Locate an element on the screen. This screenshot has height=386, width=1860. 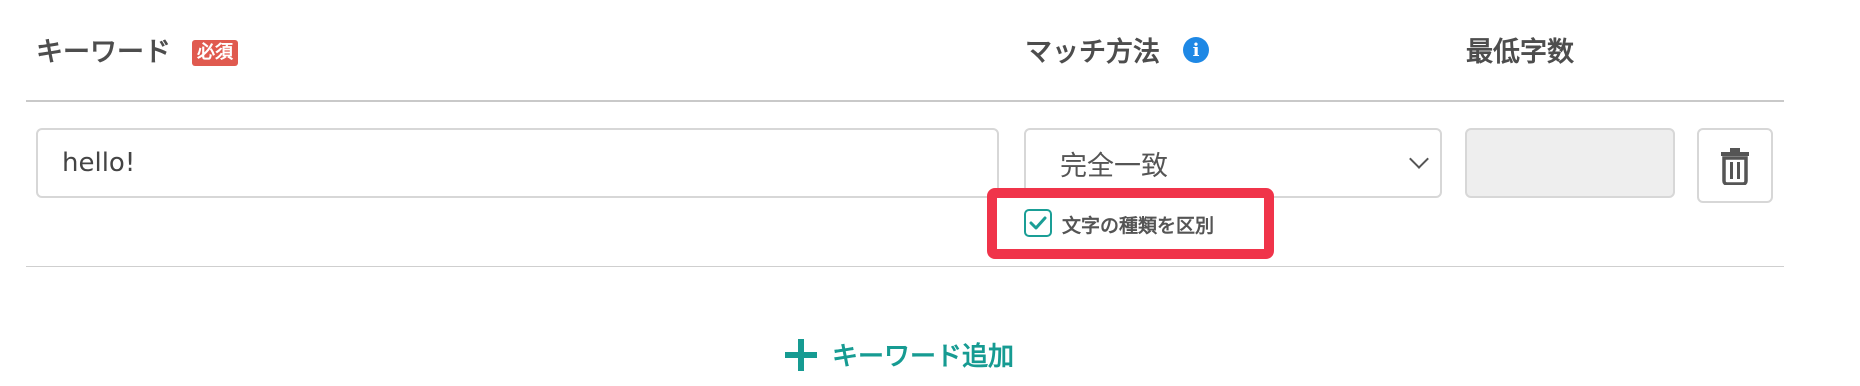
case-sensitive-label: 文字の種類を区別 is located at coordinates (1138, 224).